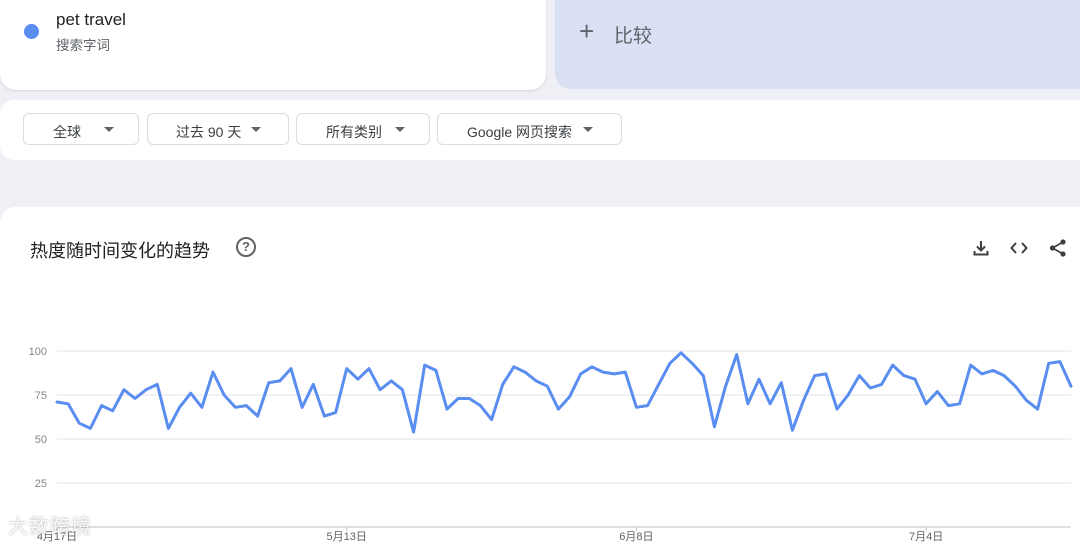 This screenshot has height=545, width=1080. What do you see at coordinates (41, 484) in the screenshot?
I see `y-tick-label: 25` at bounding box center [41, 484].